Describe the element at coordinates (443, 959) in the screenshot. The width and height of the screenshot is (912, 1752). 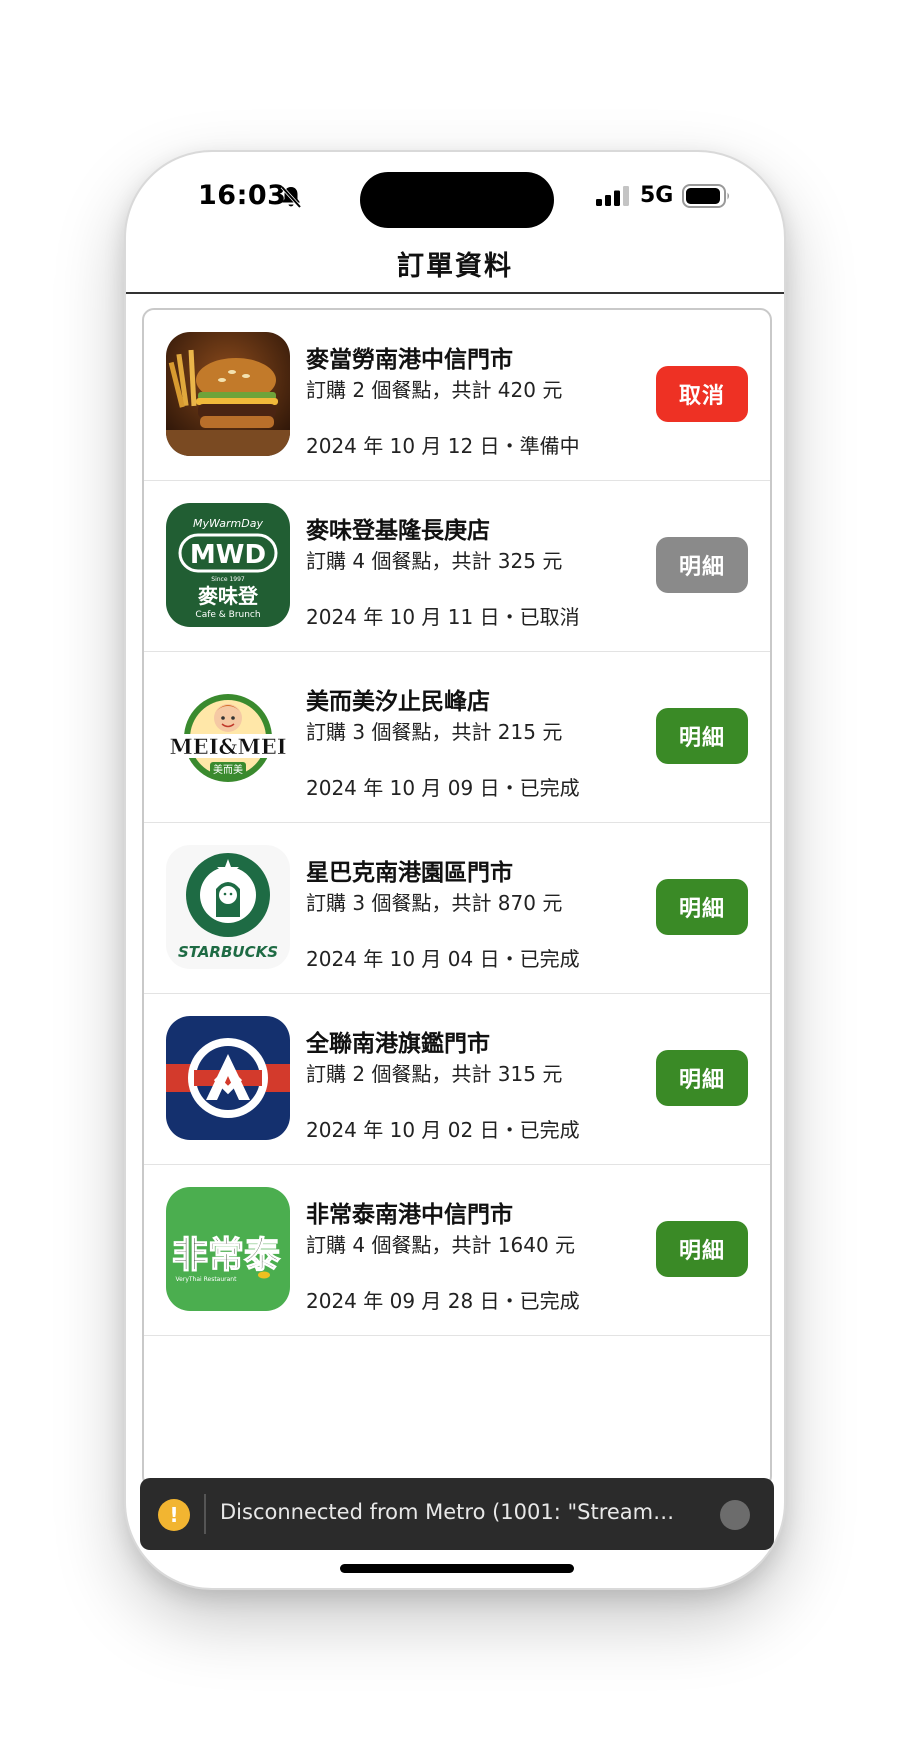
I see `order-date-status: 2024 年 10 月 04 日・已完成` at that location.